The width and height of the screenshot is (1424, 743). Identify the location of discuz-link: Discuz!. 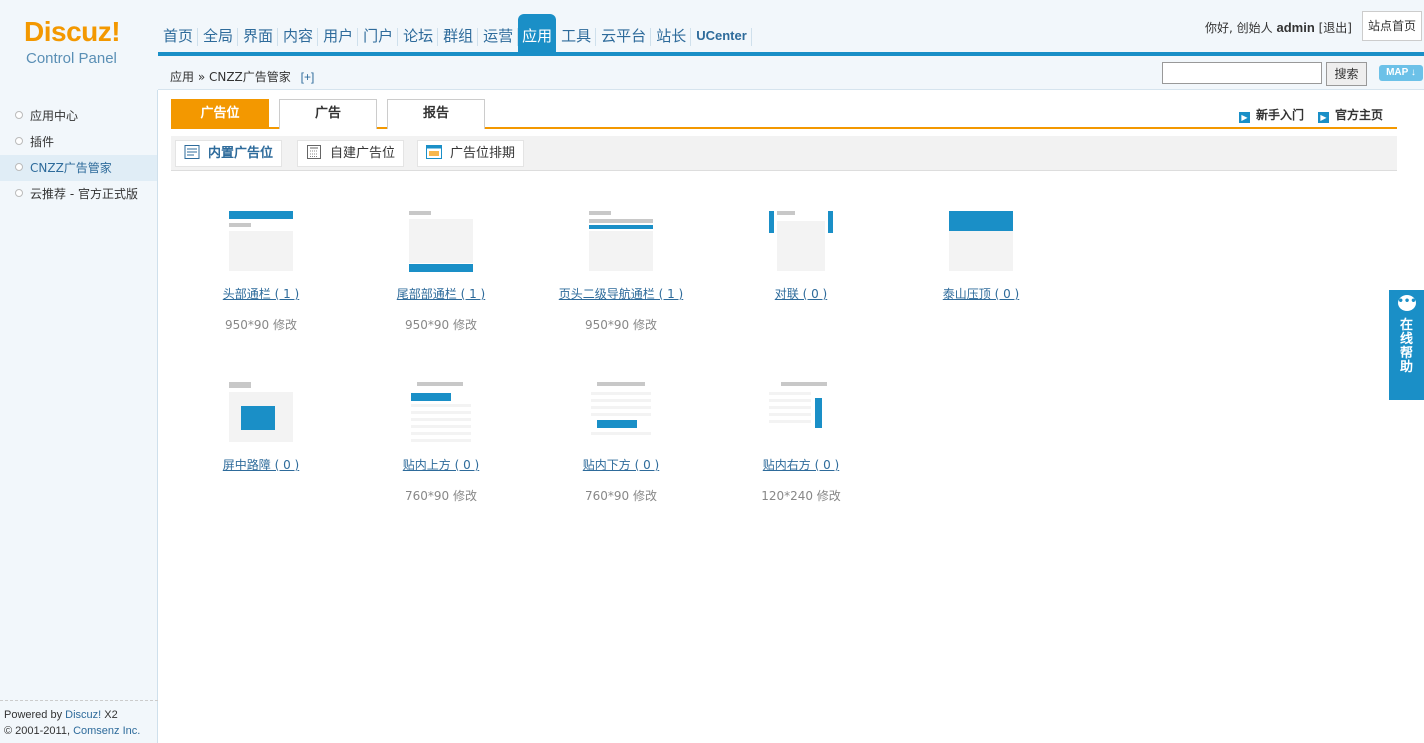
(83, 715).